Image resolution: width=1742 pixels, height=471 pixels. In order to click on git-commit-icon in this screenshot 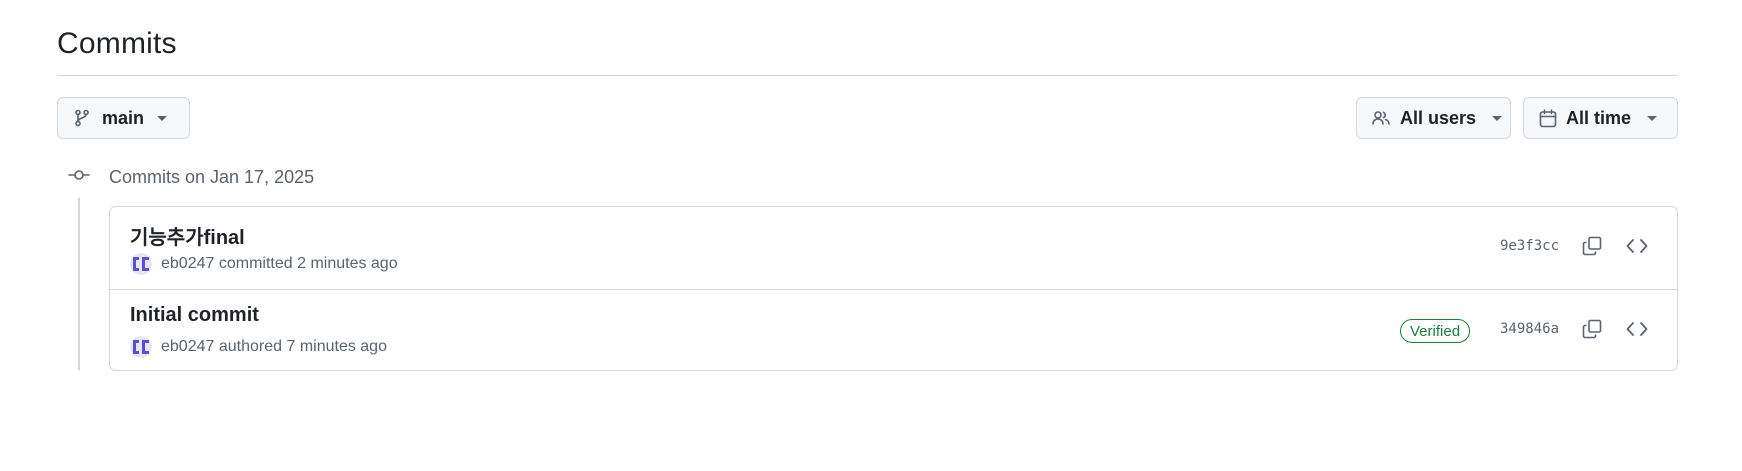, I will do `click(79, 177)`.